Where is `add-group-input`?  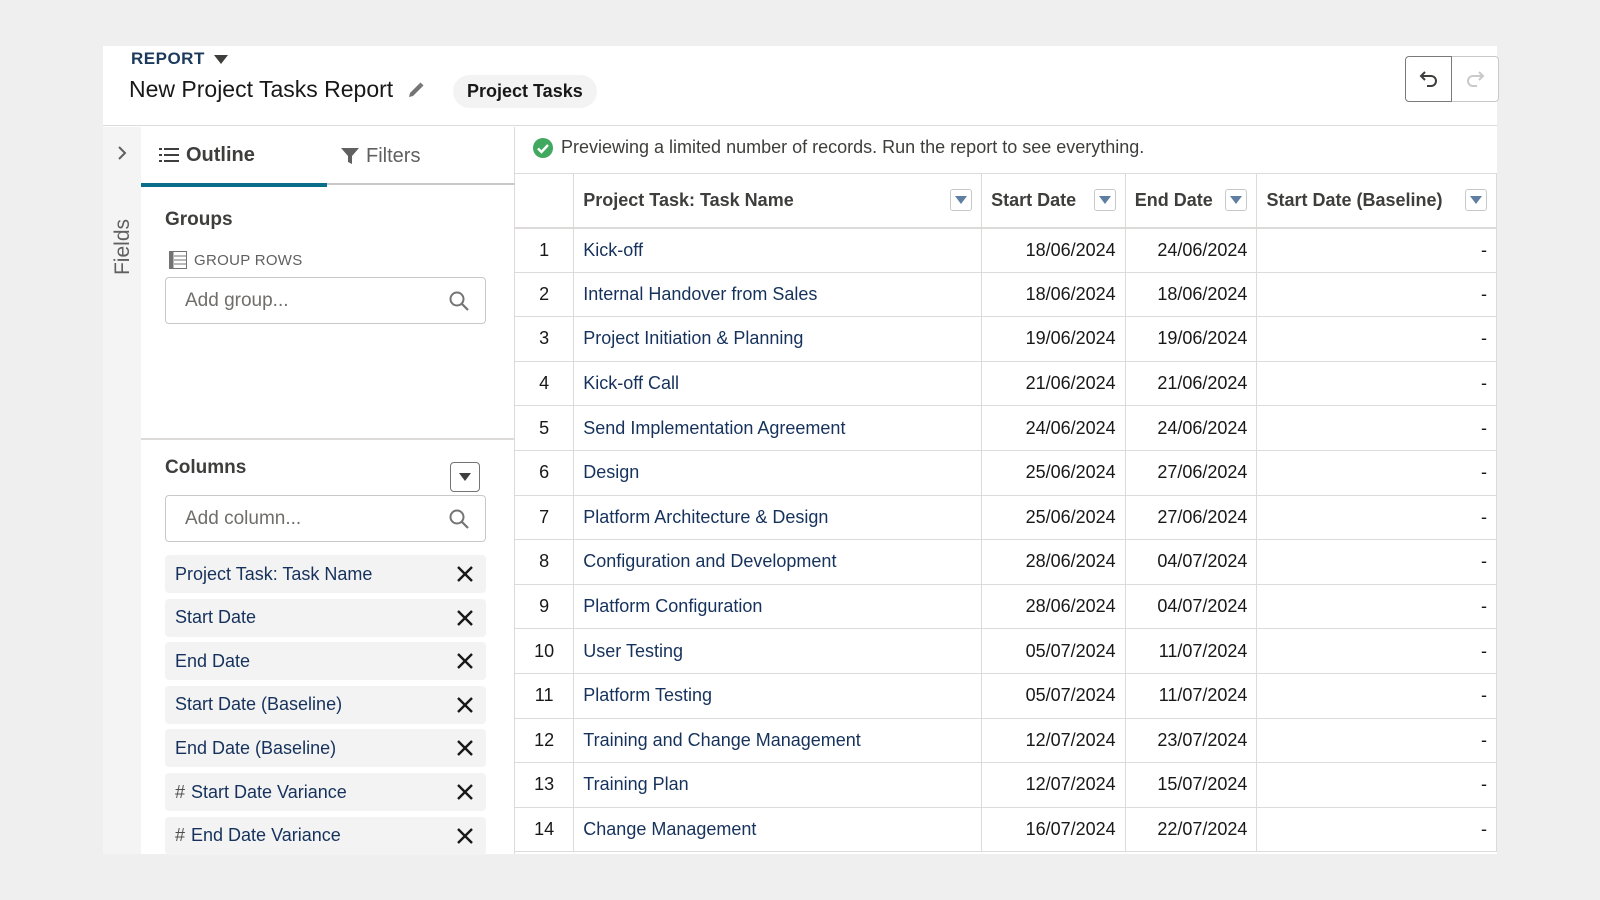
add-group-input is located at coordinates (302, 300).